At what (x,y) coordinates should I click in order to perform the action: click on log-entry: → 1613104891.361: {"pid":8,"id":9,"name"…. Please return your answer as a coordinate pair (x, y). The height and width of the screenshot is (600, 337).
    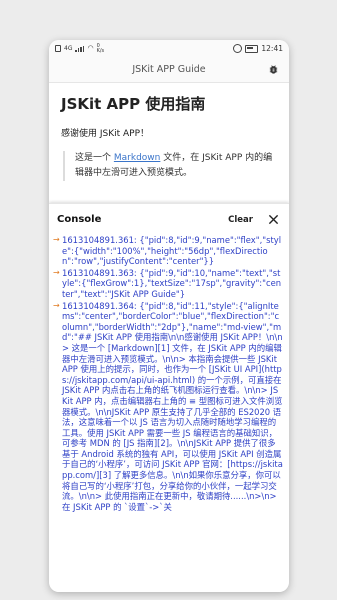
    Looking at the image, I should click on (168, 251).